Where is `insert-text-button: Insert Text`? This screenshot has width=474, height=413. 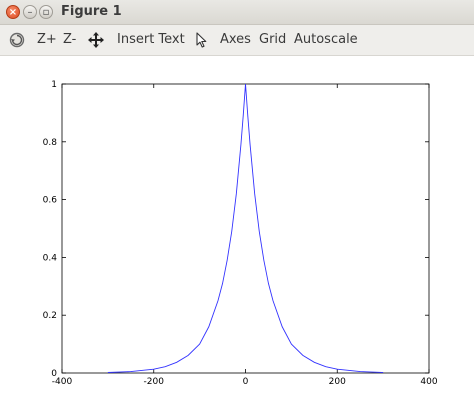 insert-text-button: Insert Text is located at coordinates (151, 40).